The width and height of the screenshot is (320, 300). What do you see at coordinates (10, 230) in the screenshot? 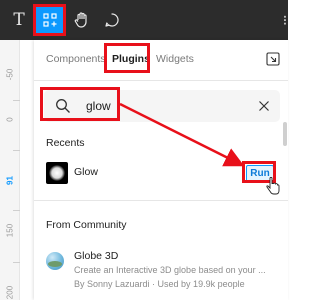
I see `ruler-mark: 150` at bounding box center [10, 230].